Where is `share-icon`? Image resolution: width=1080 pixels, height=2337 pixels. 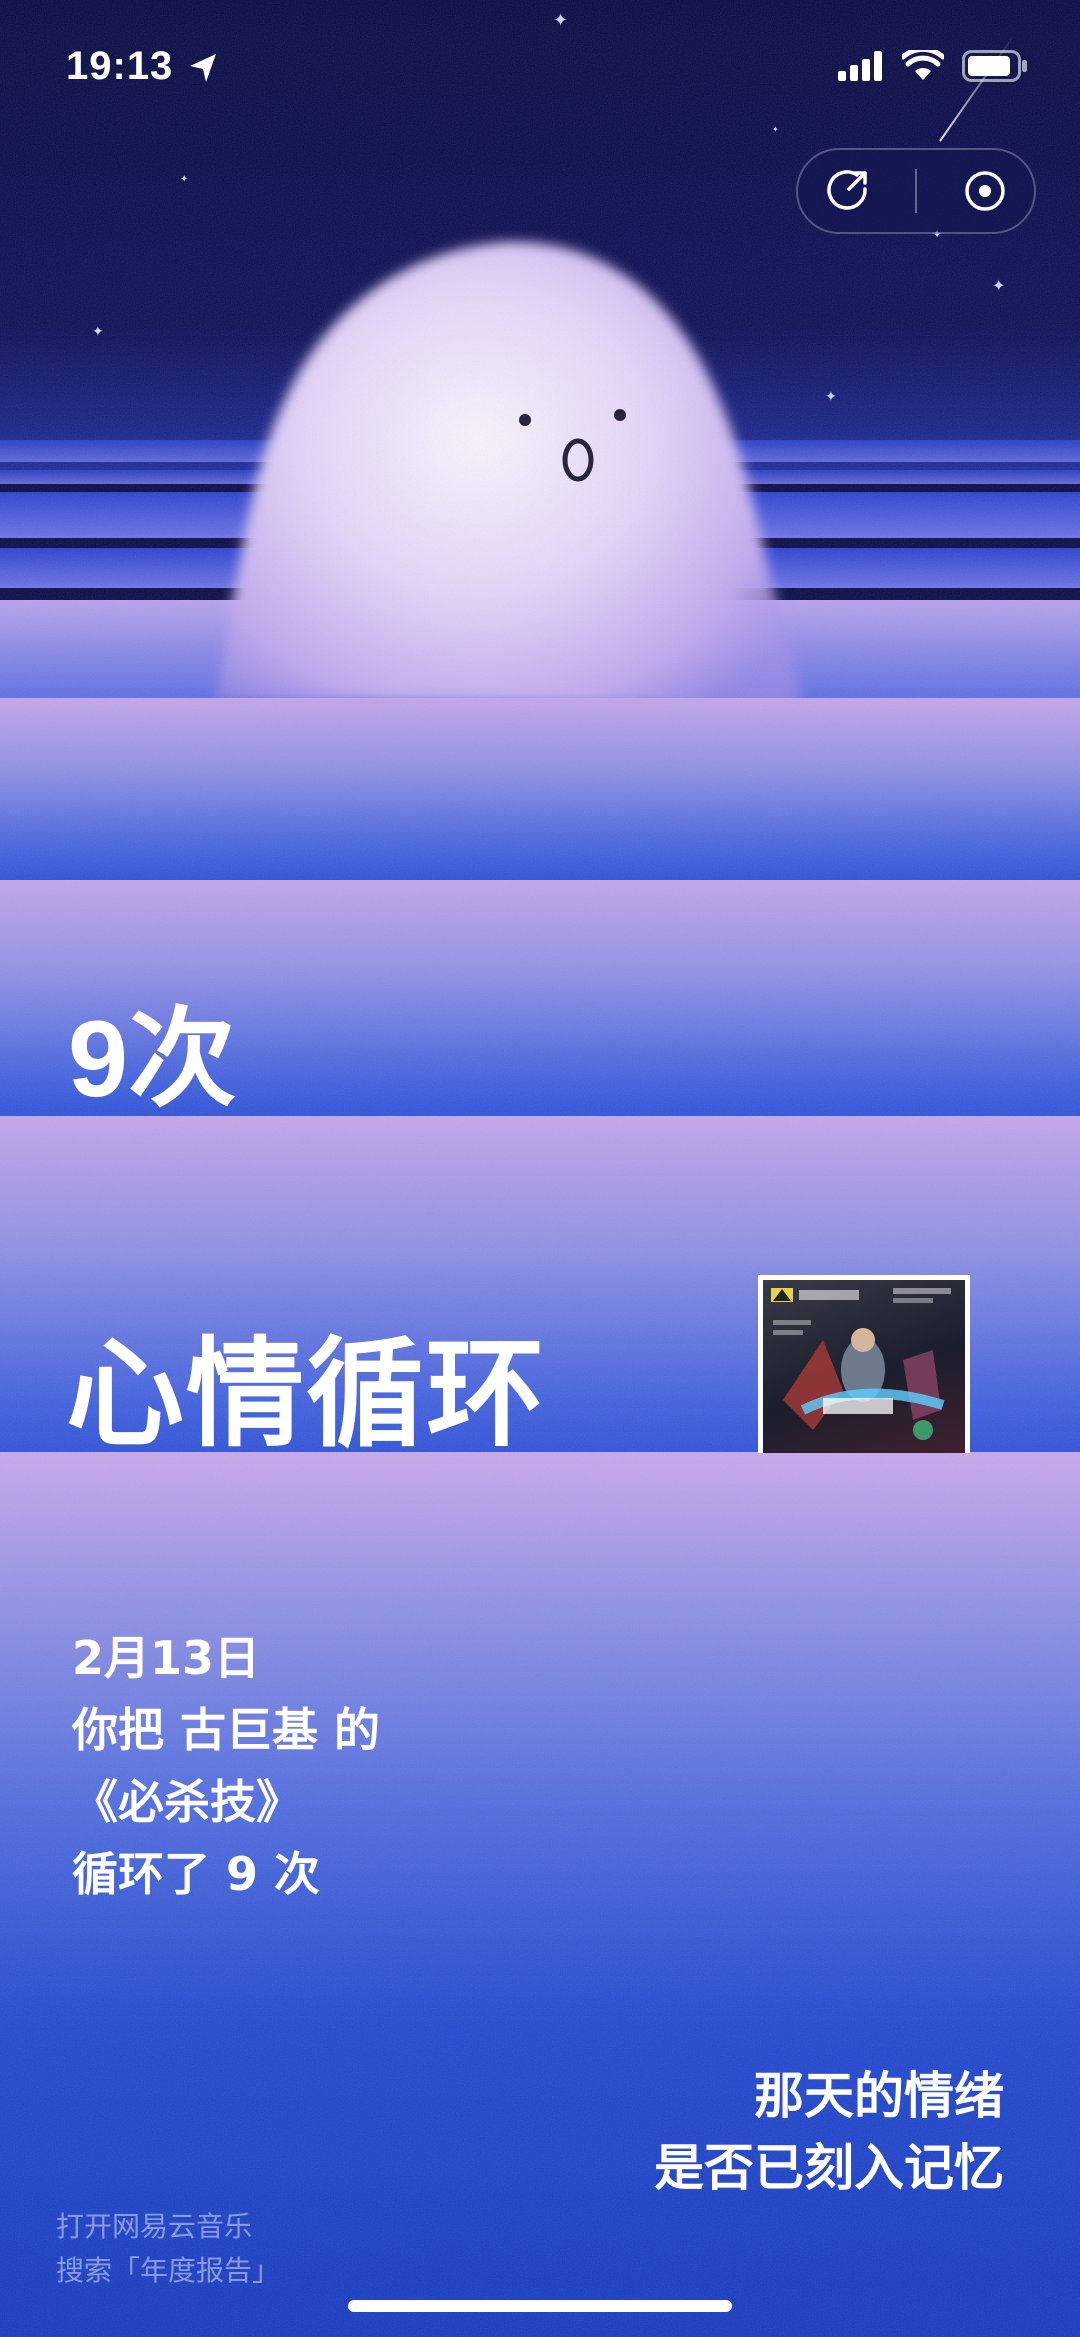 share-icon is located at coordinates (847, 190).